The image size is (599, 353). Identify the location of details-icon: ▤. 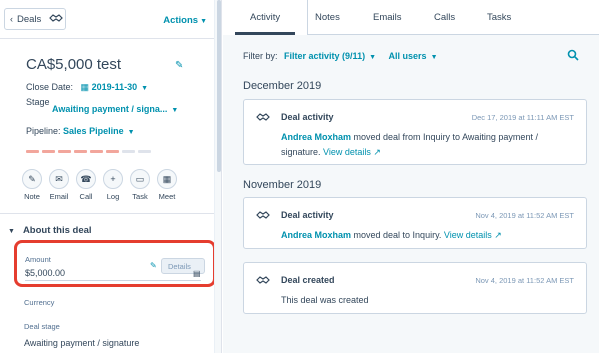
(197, 273).